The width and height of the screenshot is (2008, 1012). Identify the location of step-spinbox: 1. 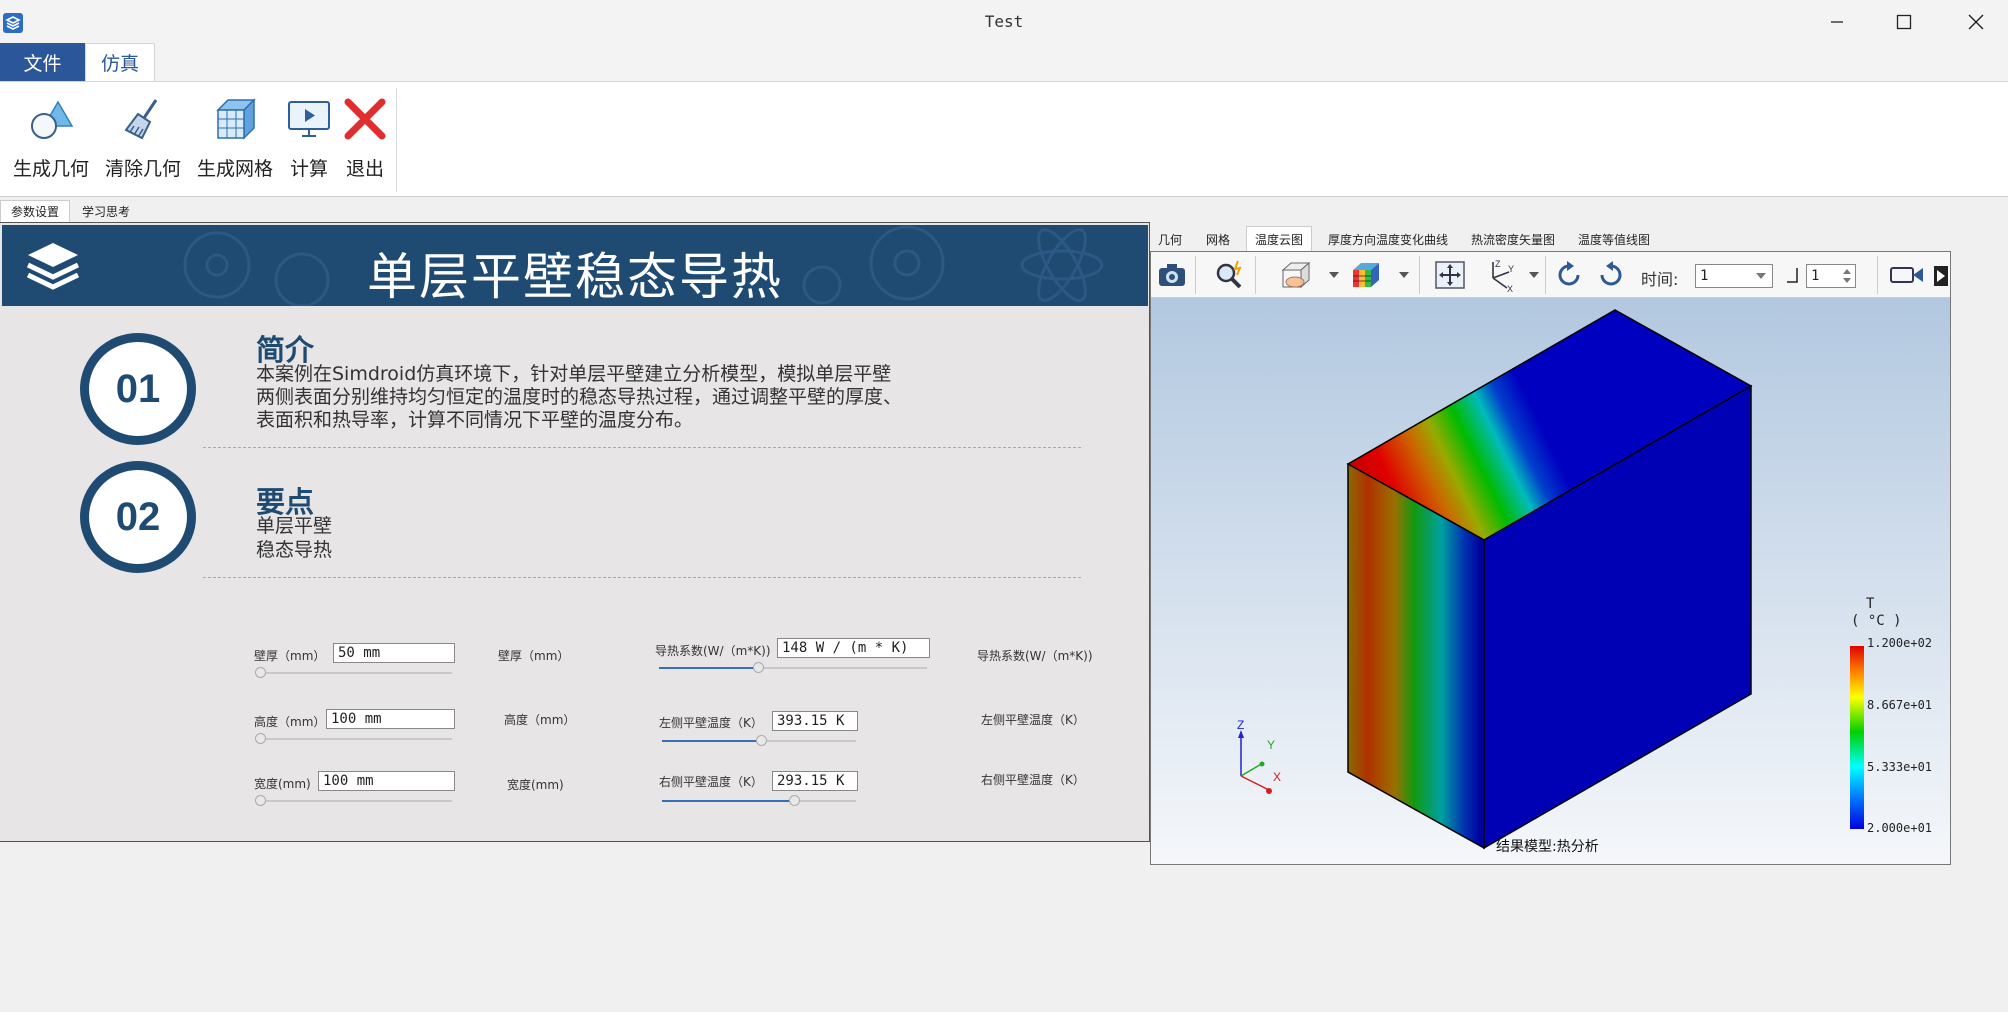
(1831, 276).